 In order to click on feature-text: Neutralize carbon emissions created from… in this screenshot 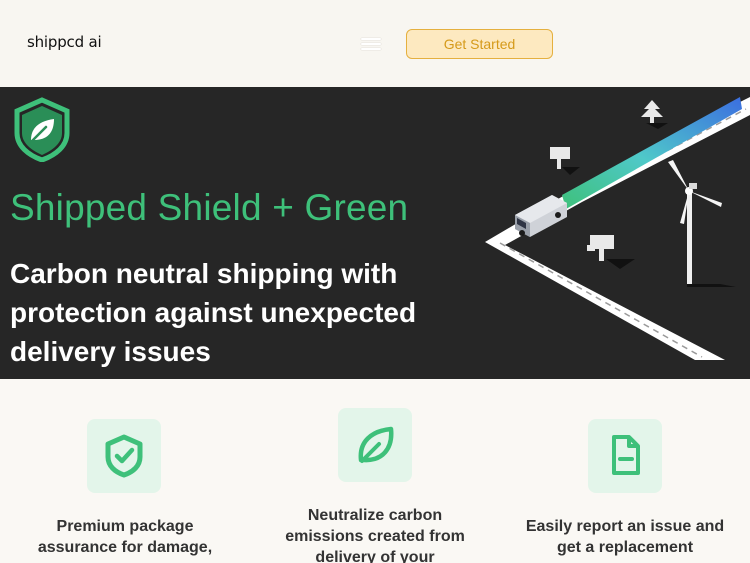, I will do `click(375, 535)`.